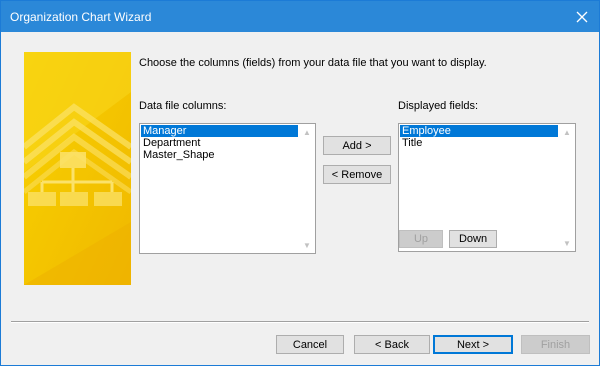 The height and width of the screenshot is (366, 600). I want to click on data-column-item: Manager, so click(219, 131).